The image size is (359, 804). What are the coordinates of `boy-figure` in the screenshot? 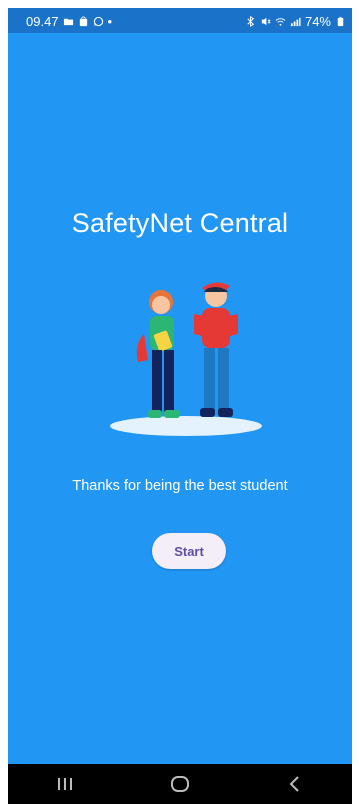 It's located at (216, 349).